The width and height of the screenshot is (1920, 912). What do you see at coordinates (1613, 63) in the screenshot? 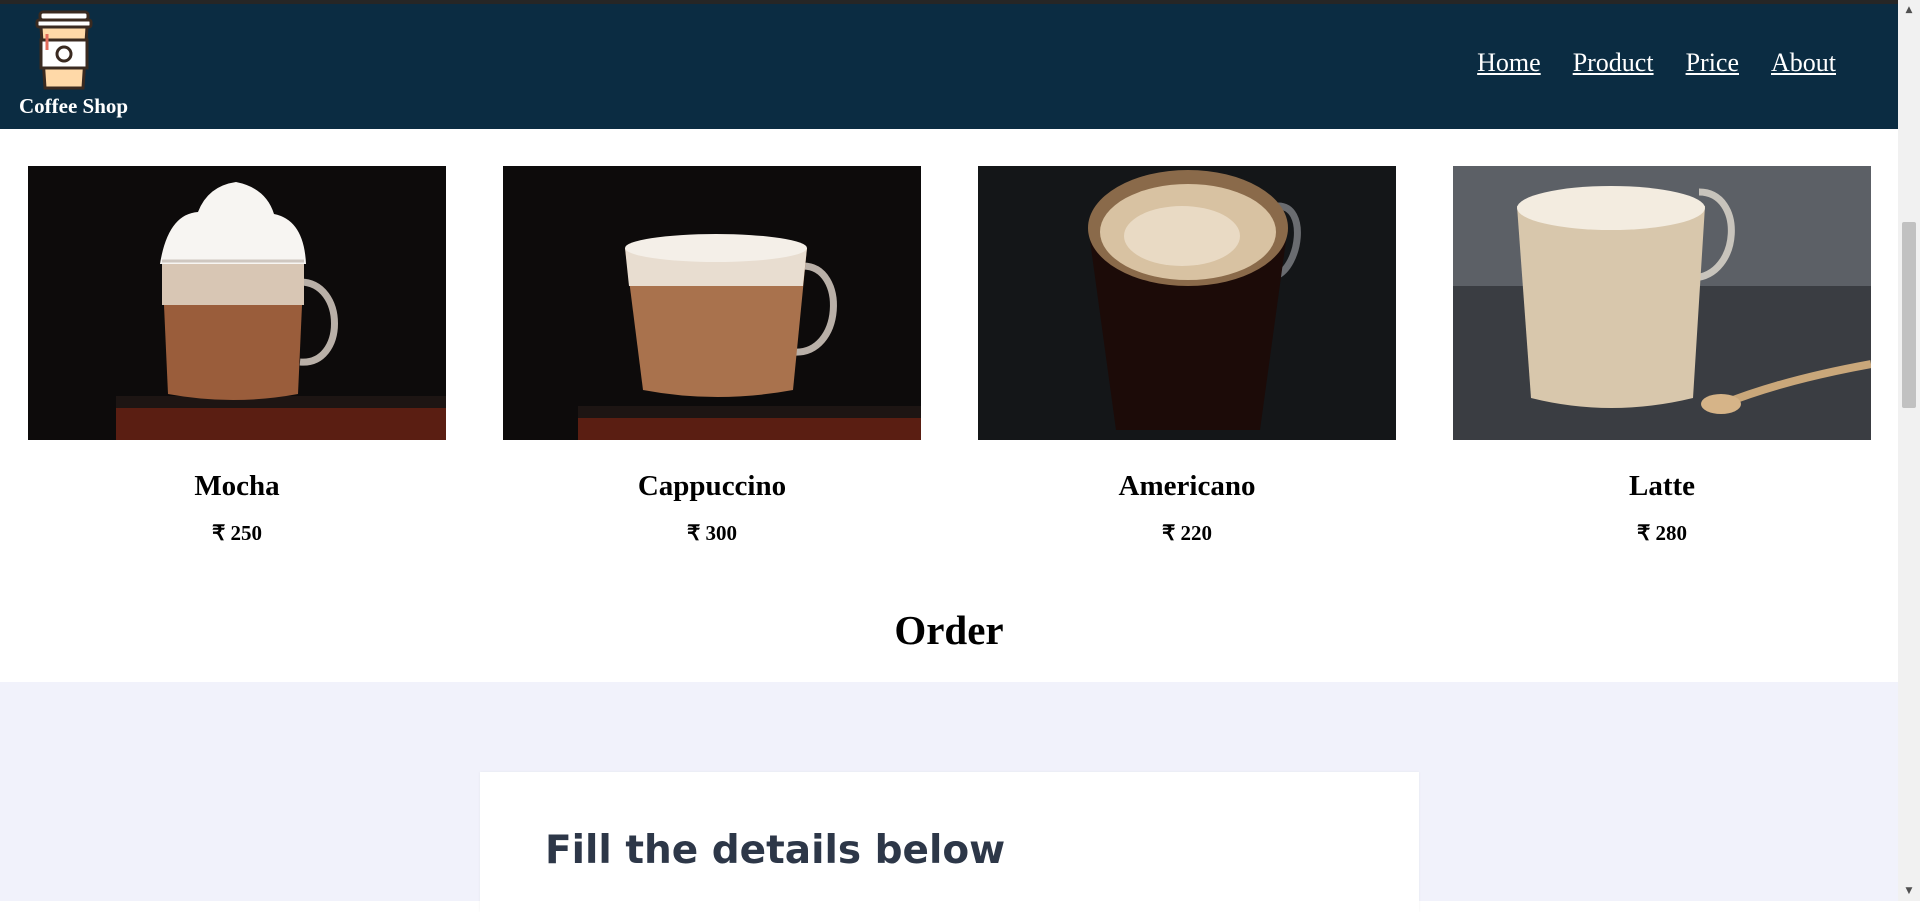
I see `nav-product-link: Product` at bounding box center [1613, 63].